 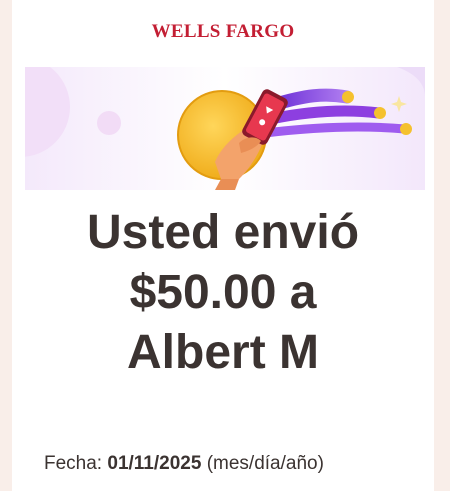 I want to click on transaction-date: Fecha: 01/11/2025 (mes/día/año), so click(x=184, y=464).